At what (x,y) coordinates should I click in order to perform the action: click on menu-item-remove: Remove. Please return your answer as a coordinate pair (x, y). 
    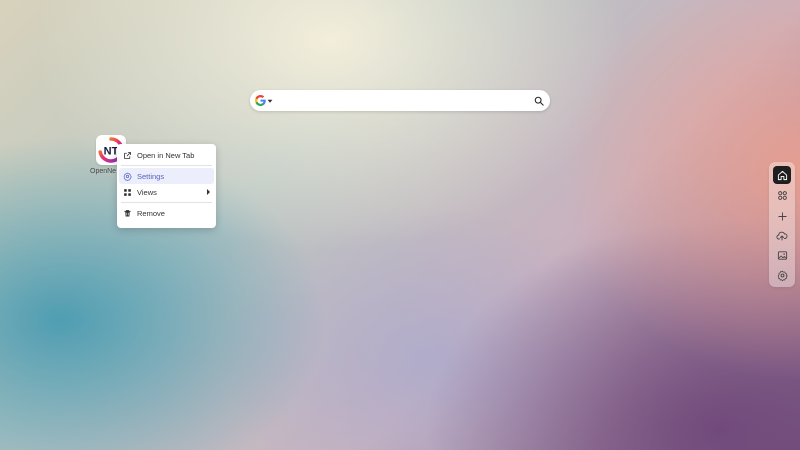
    Looking at the image, I should click on (166, 213).